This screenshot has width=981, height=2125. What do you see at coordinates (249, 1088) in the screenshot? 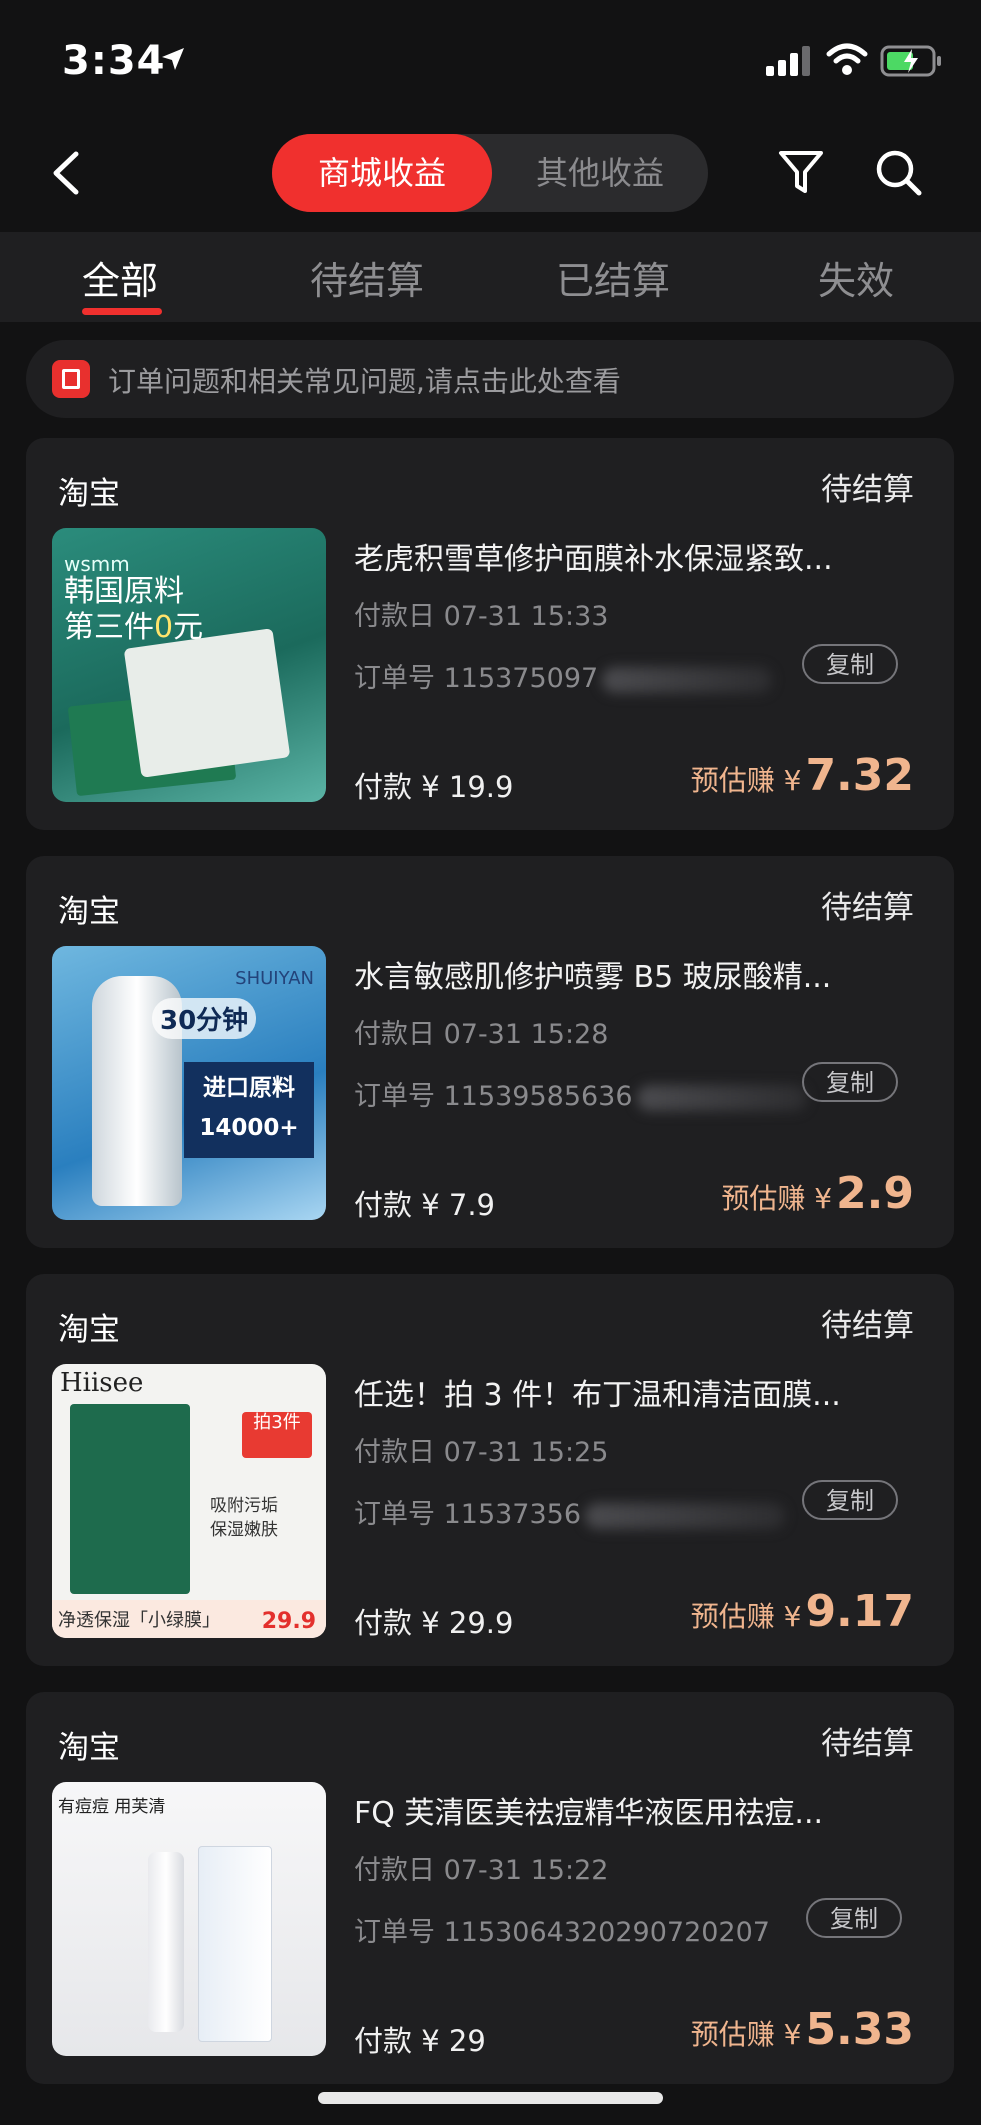
I see `promo-line-1: 进口原料` at bounding box center [249, 1088].